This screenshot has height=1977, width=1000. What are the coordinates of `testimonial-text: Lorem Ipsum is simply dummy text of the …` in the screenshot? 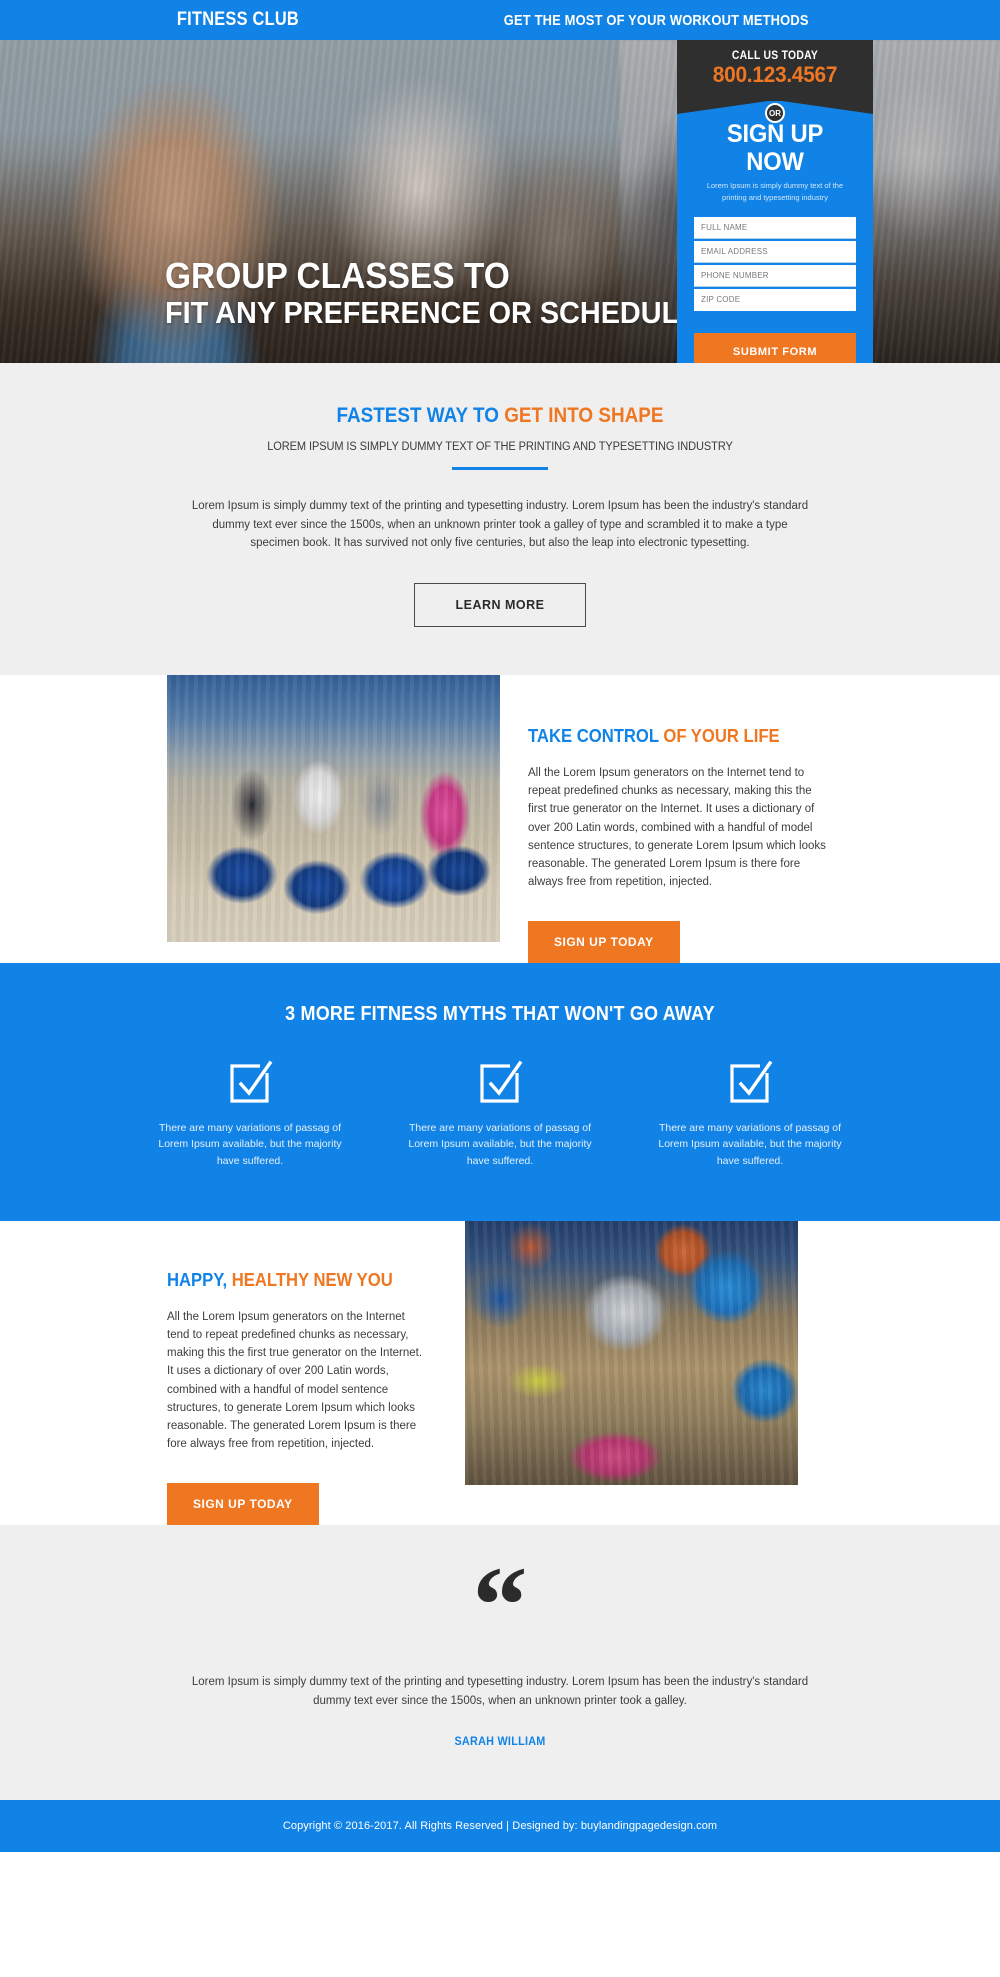 It's located at (500, 1691).